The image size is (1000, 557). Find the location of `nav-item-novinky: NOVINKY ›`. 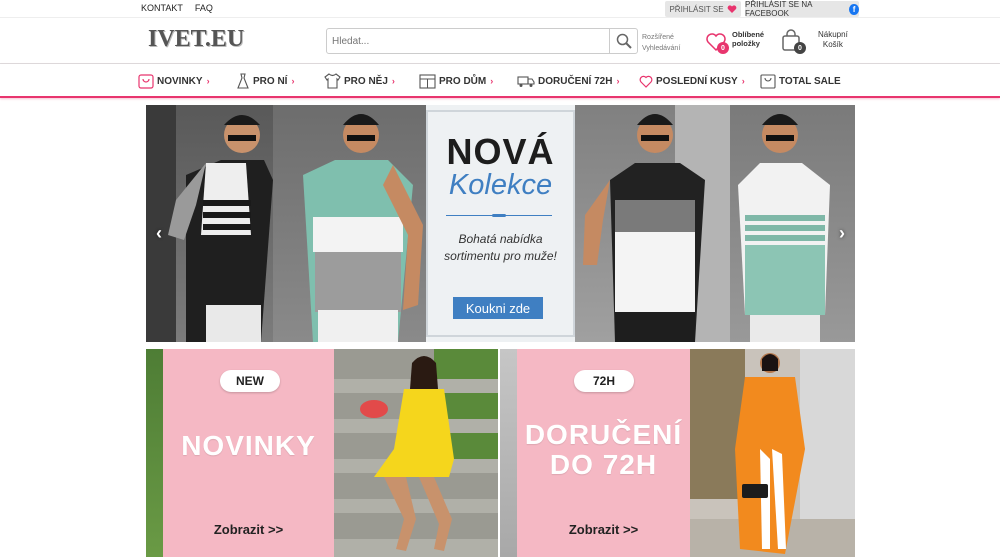

nav-item-novinky: NOVINKY › is located at coordinates (174, 81).